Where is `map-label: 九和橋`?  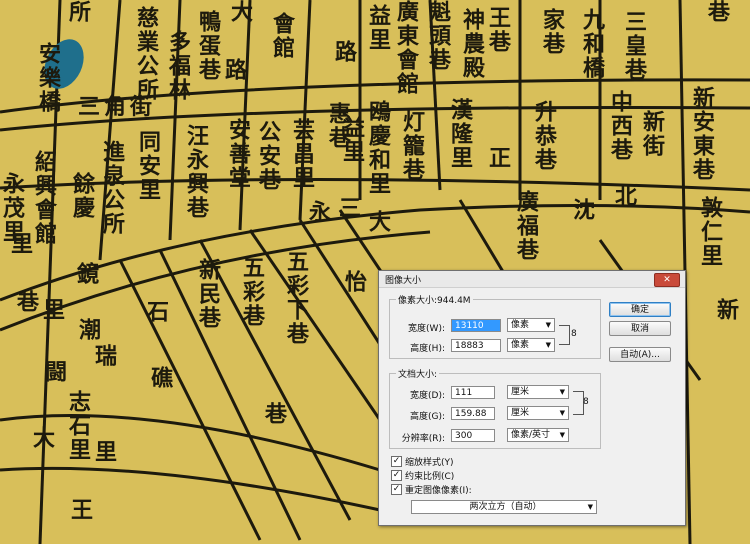
map-label: 九和橋 is located at coordinates (592, 44).